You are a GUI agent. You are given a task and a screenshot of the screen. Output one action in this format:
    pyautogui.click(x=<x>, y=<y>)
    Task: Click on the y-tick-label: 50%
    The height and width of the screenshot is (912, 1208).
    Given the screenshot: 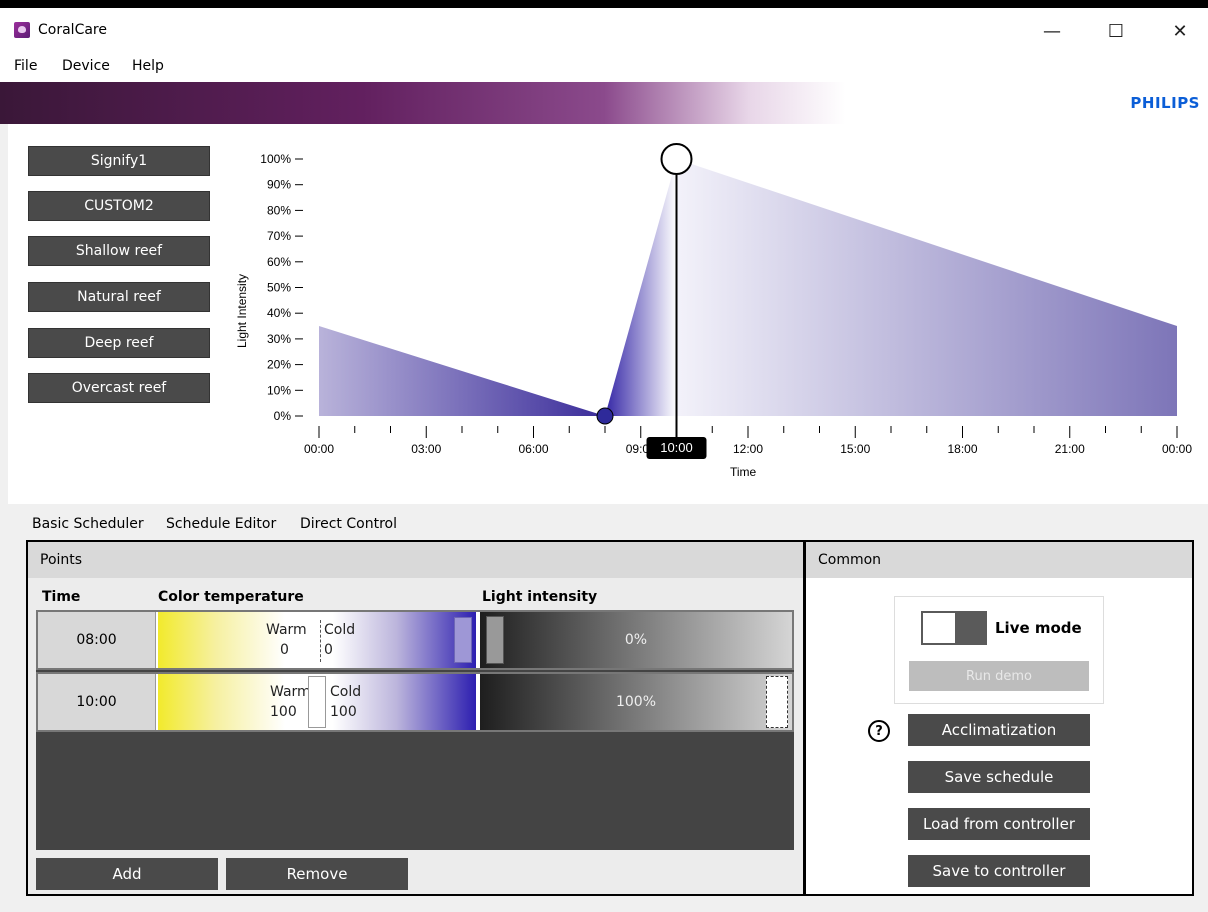 What is the action you would take?
    pyautogui.click(x=279, y=288)
    